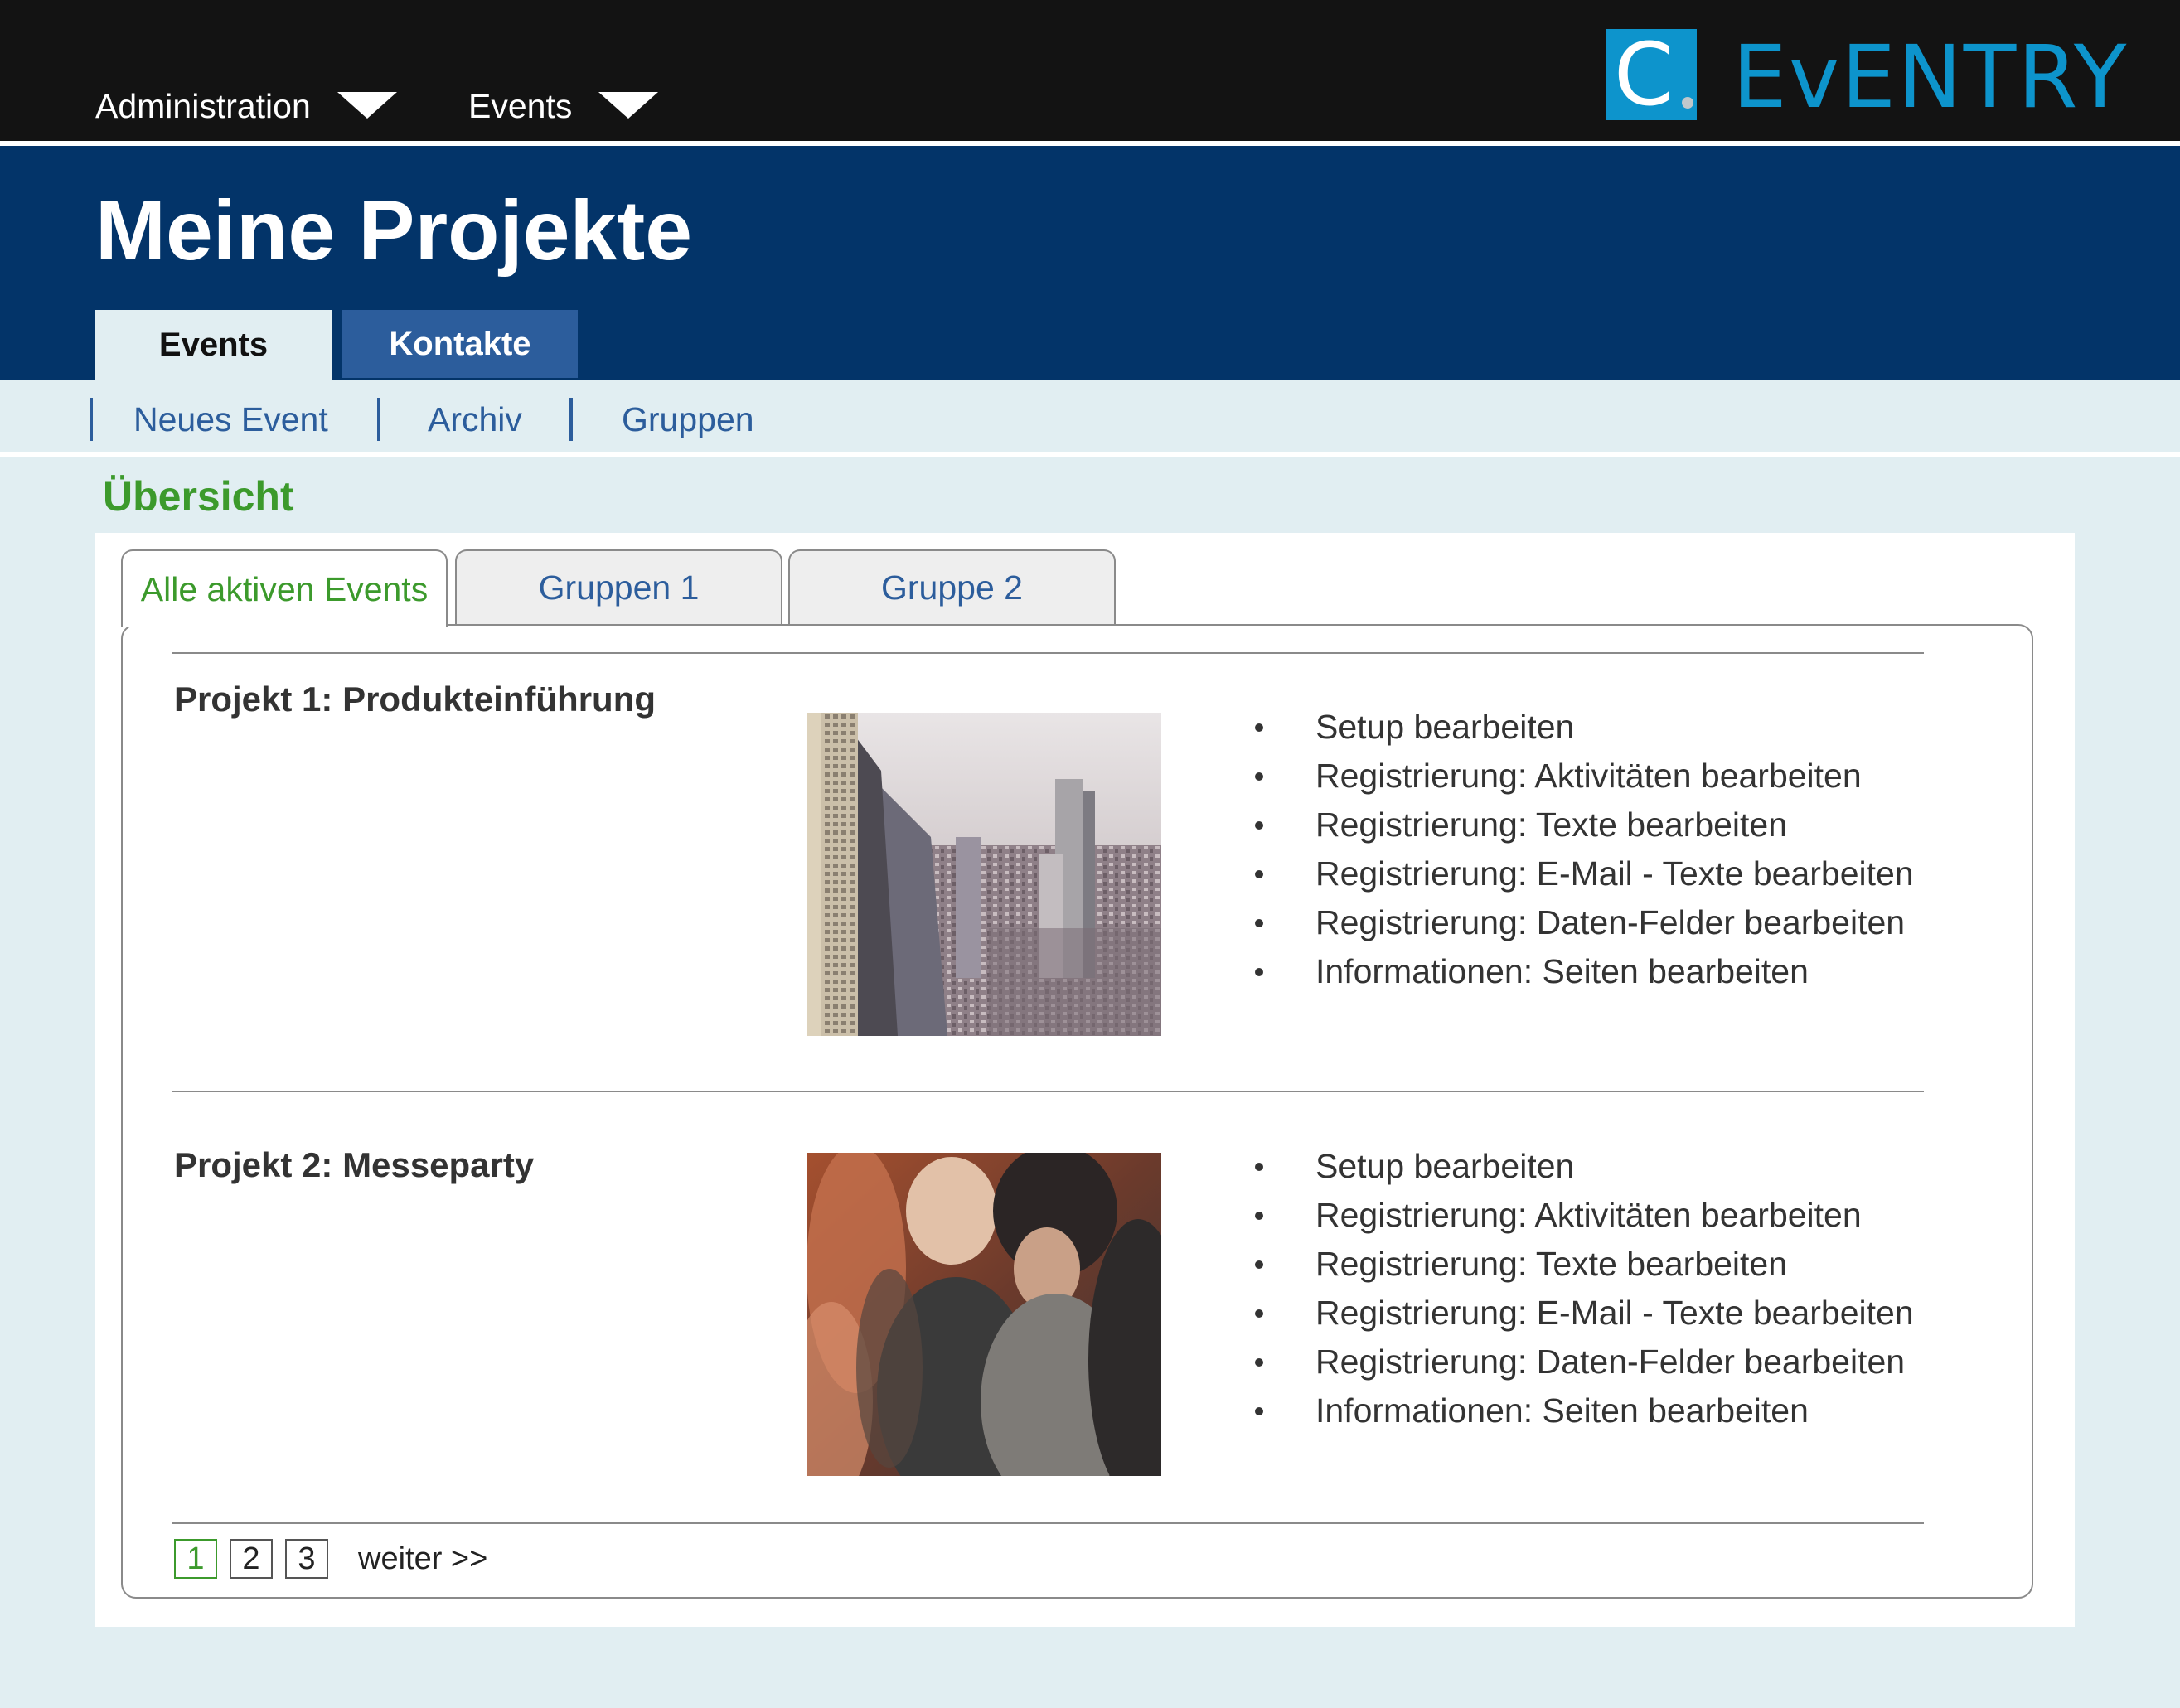  I want to click on city-skyline-photo, so click(984, 875).